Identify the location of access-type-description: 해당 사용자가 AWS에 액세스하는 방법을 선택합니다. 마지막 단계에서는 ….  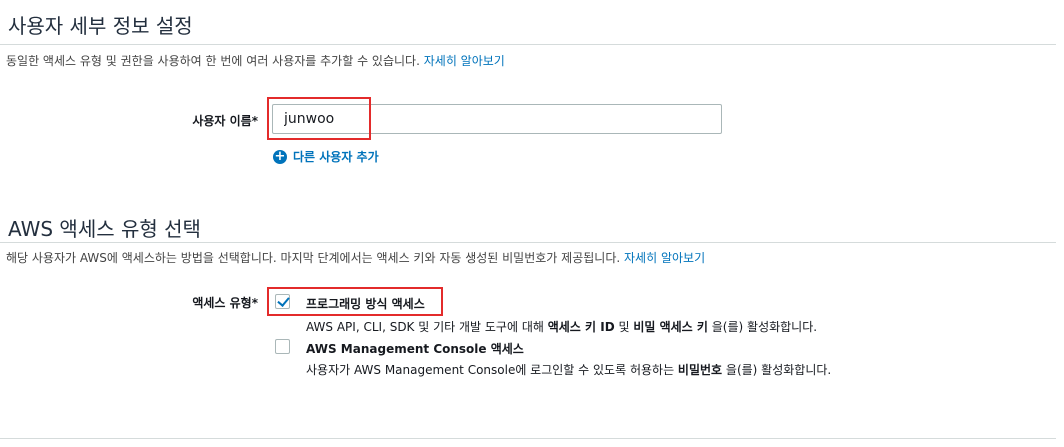
(355, 257).